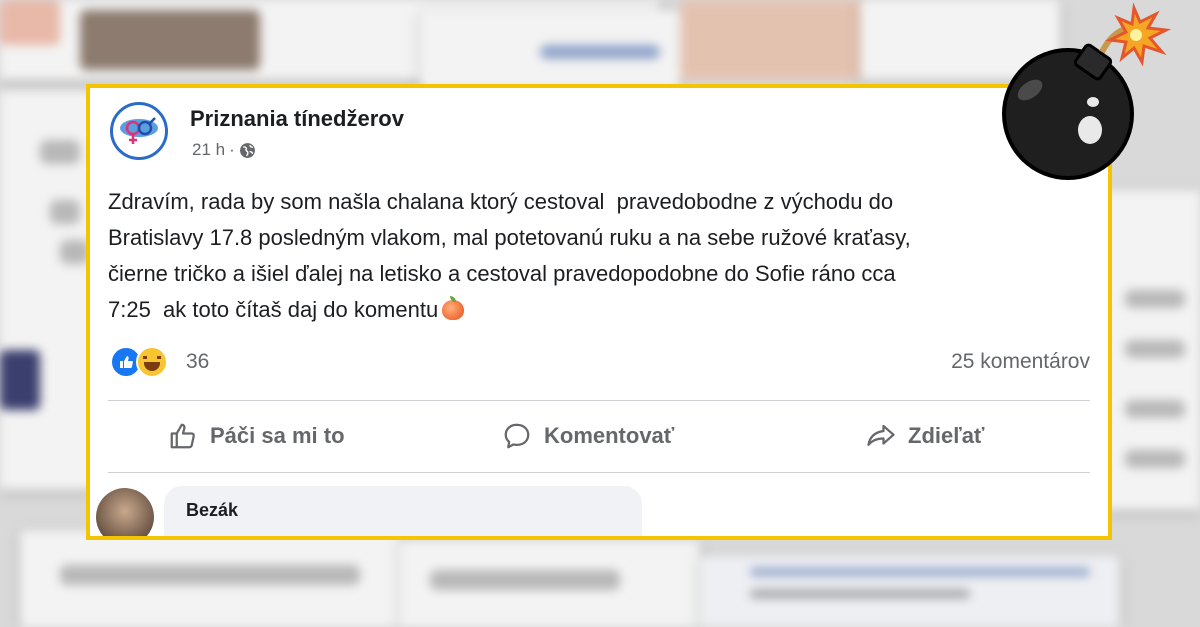  Describe the element at coordinates (403, 511) in the screenshot. I see `comment-bubble: Bezák` at that location.